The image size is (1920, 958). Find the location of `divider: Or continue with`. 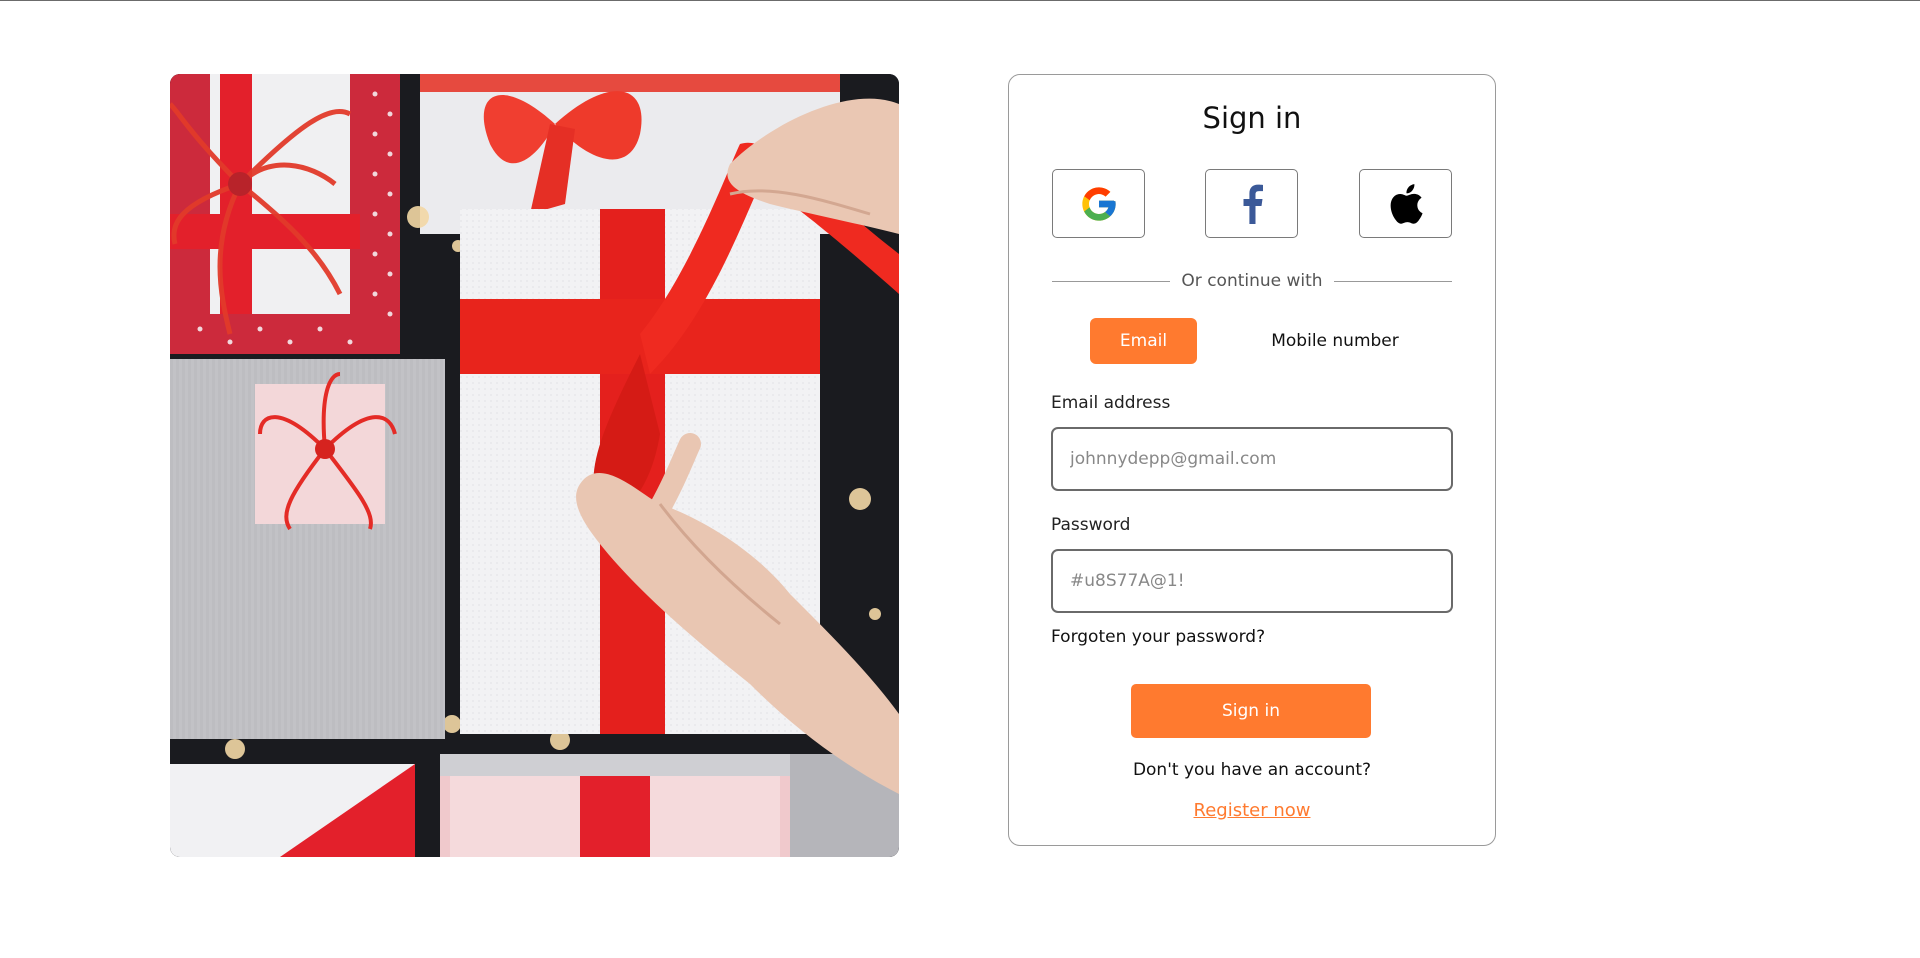

divider: Or continue with is located at coordinates (1252, 281).